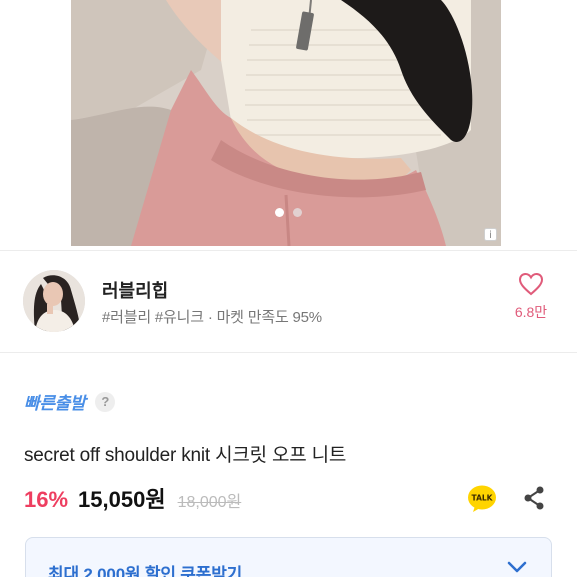 This screenshot has width=577, height=577. Describe the element at coordinates (297, 212) in the screenshot. I see `carousel-dot` at that location.